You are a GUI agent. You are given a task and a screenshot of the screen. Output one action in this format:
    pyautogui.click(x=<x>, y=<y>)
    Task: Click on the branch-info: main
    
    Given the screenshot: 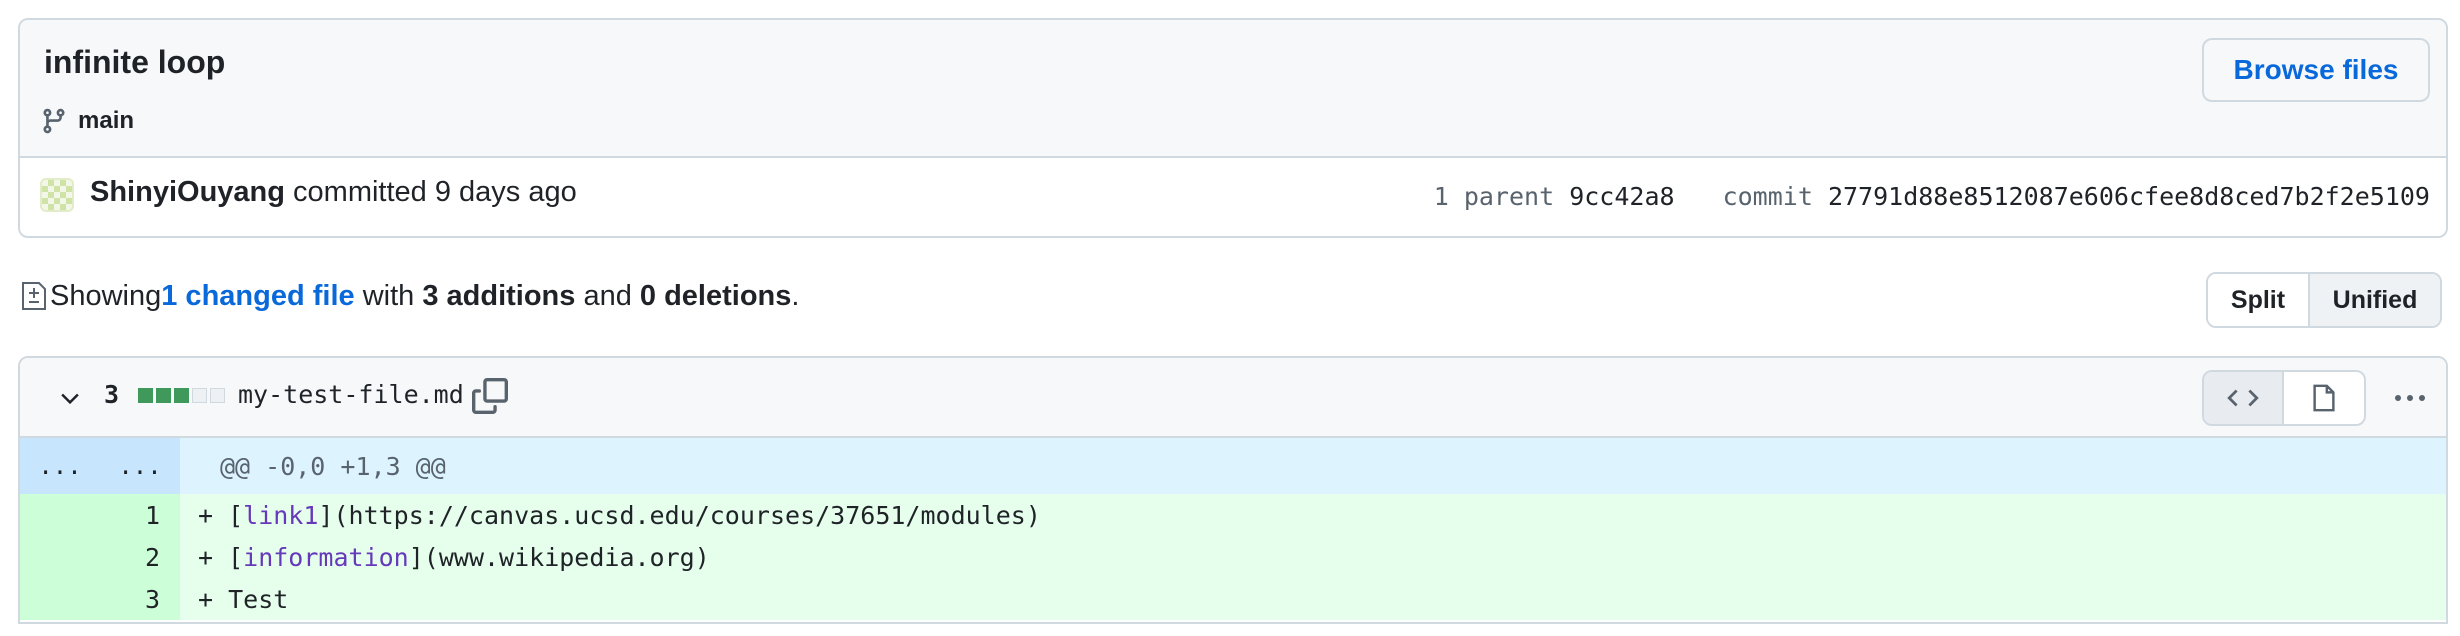 What is the action you would take?
    pyautogui.click(x=87, y=121)
    